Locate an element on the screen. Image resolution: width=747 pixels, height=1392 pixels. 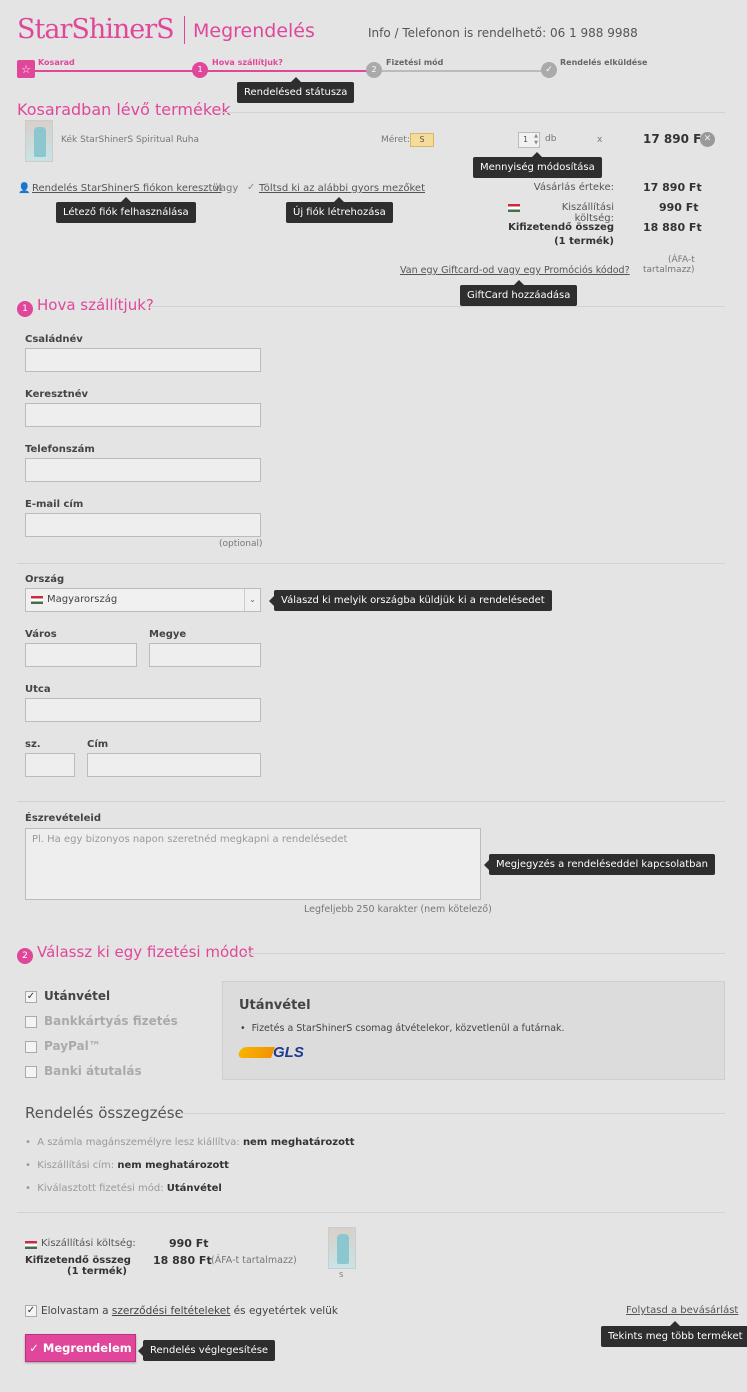
payment-option-paypal: PayPal™ is located at coordinates (72, 1046).